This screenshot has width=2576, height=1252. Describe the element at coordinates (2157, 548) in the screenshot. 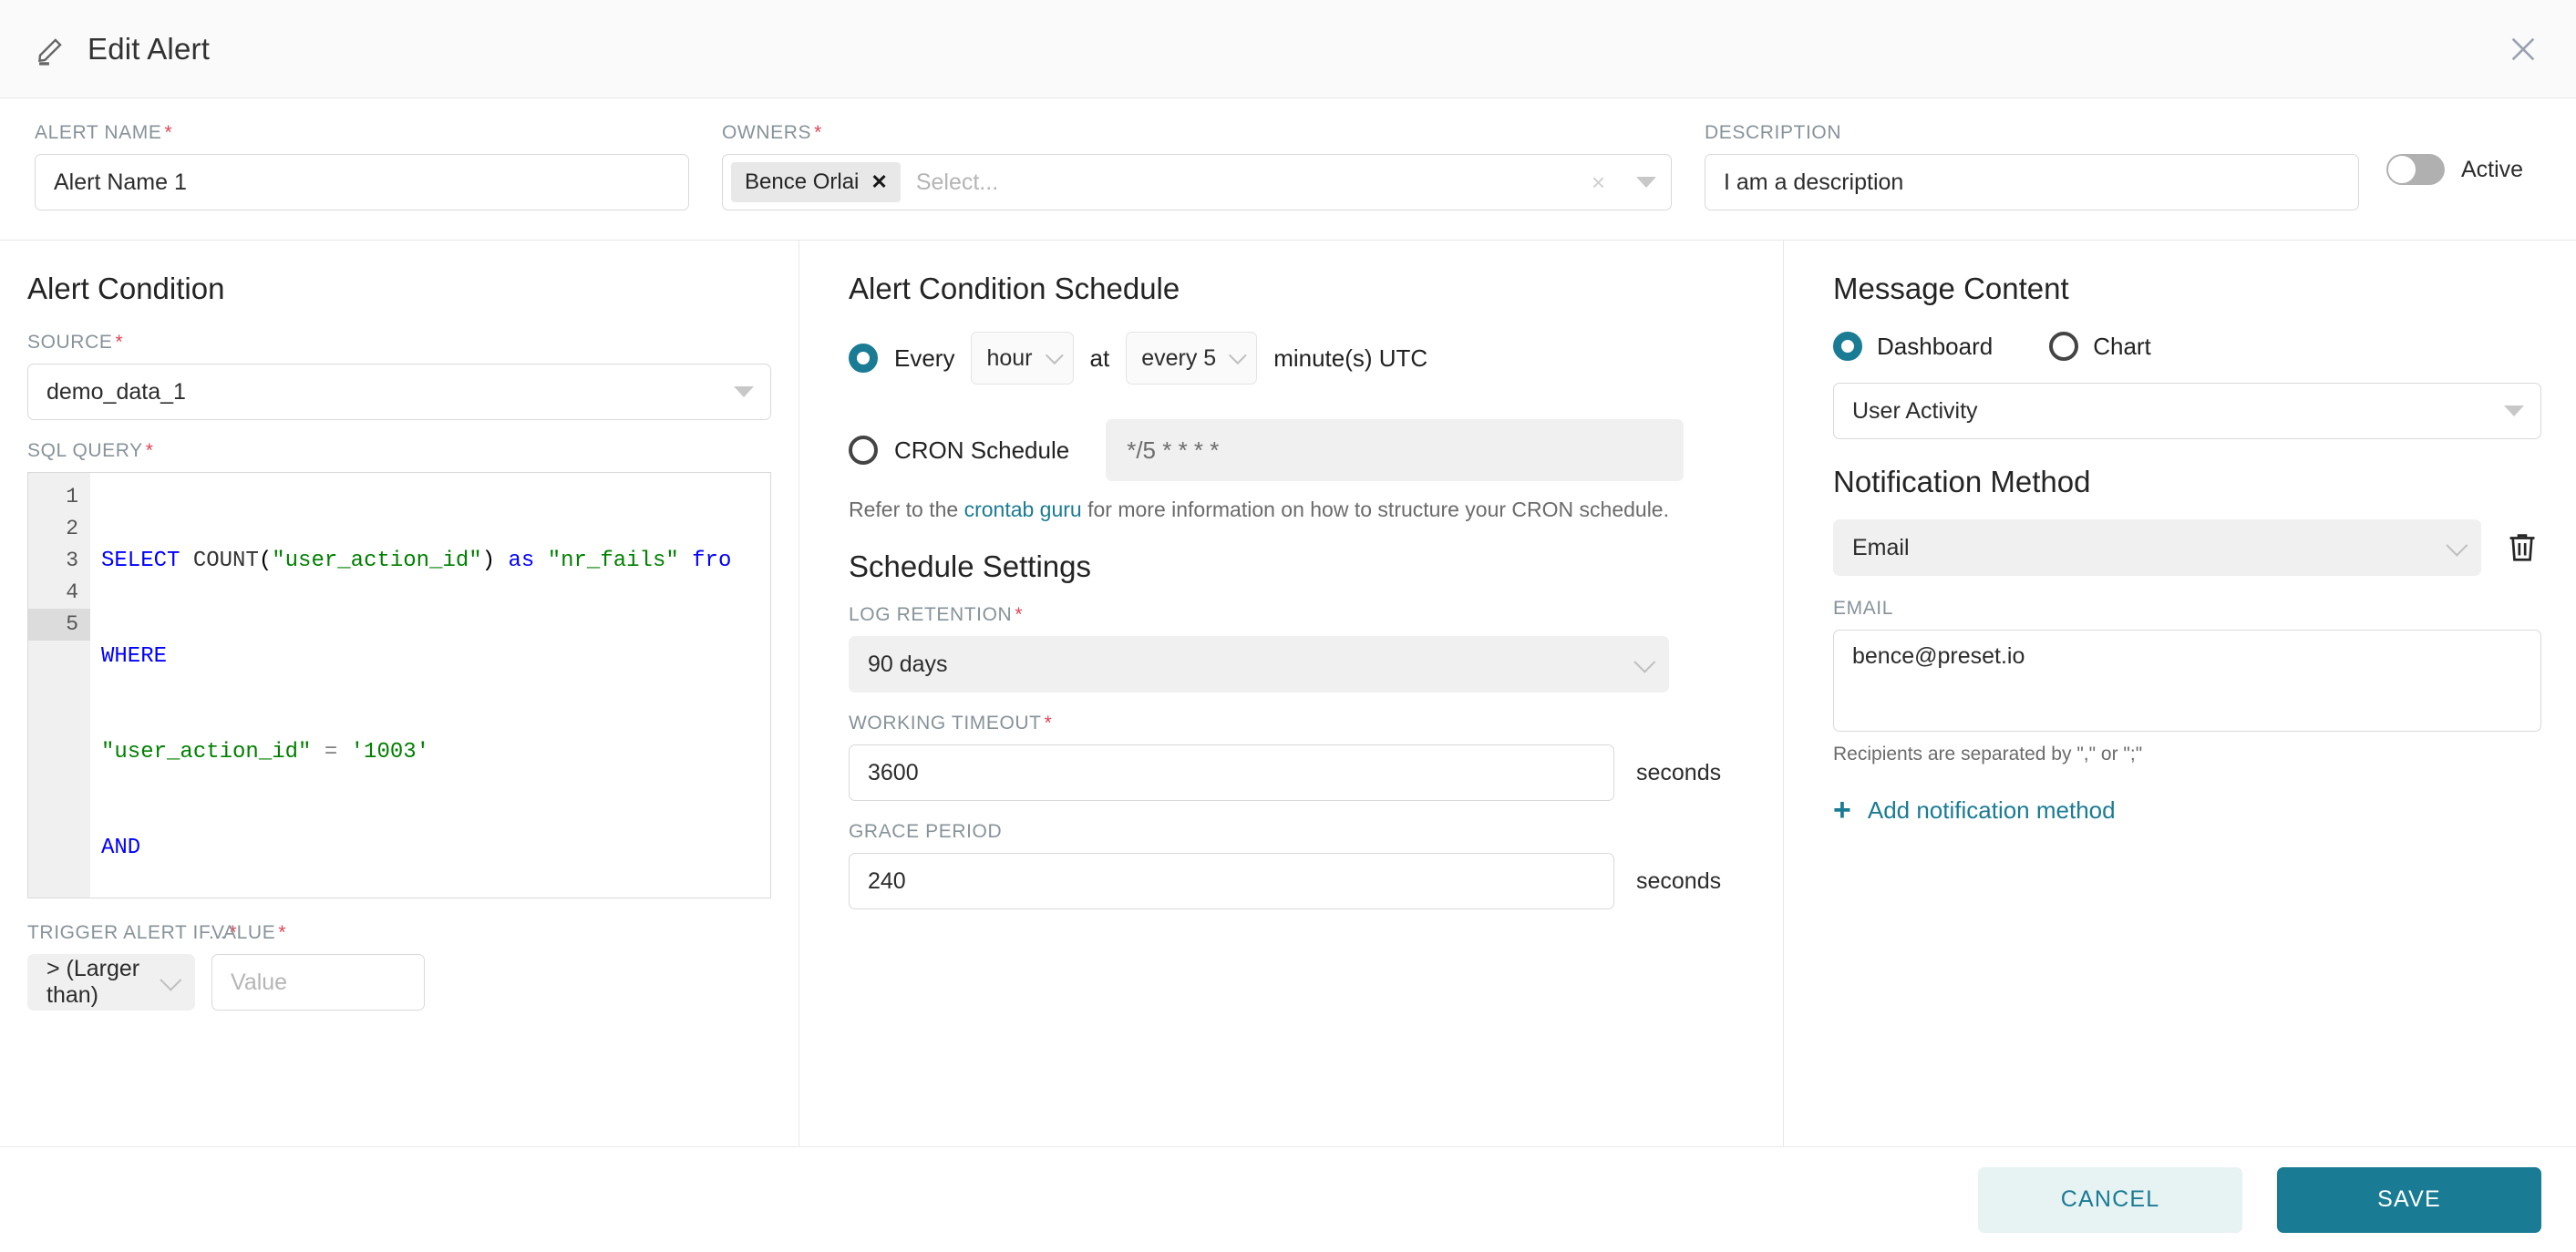

I see `notification-method-select: Email` at that location.